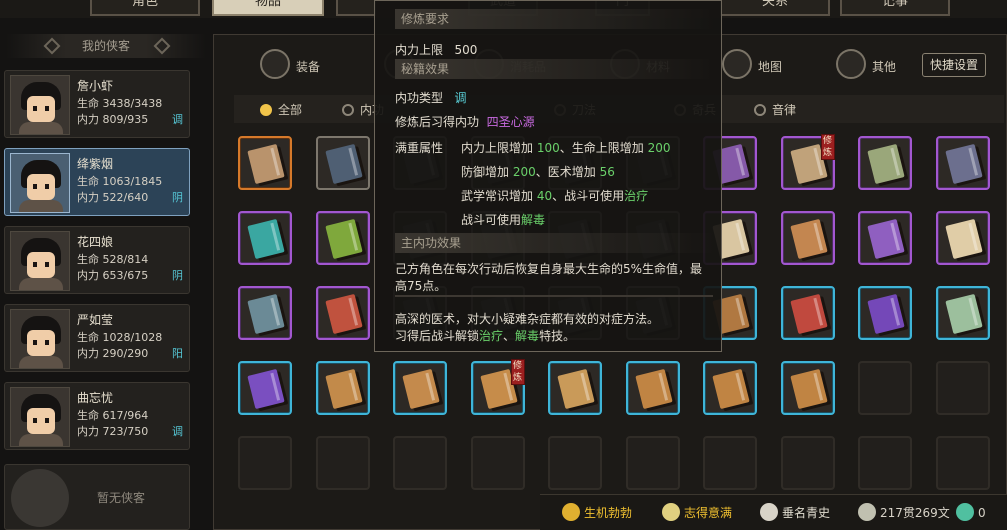 The height and width of the screenshot is (530, 1007). Describe the element at coordinates (555, 196) in the screenshot. I see `full-attr-row-3: 武学常识增加 40、战斗可使用治疗` at that location.